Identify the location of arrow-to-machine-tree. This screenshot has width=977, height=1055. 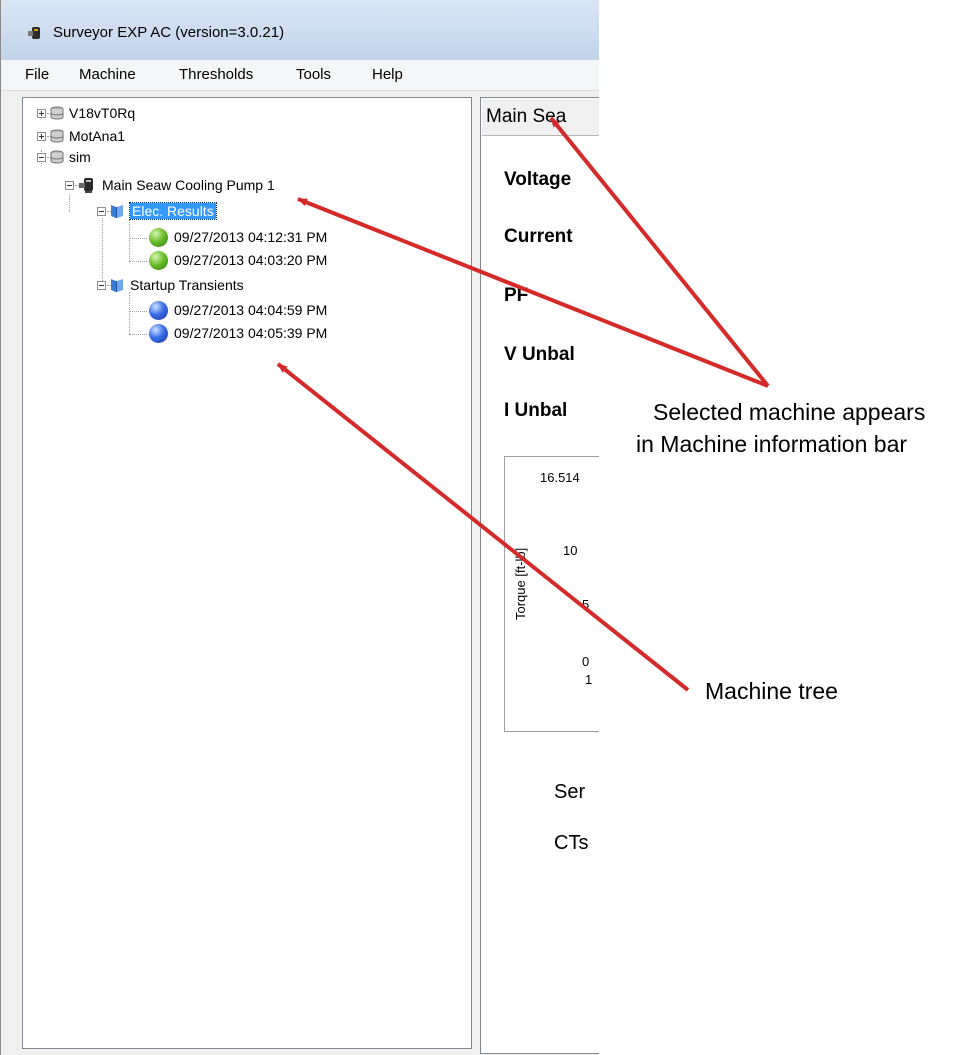
(483, 527).